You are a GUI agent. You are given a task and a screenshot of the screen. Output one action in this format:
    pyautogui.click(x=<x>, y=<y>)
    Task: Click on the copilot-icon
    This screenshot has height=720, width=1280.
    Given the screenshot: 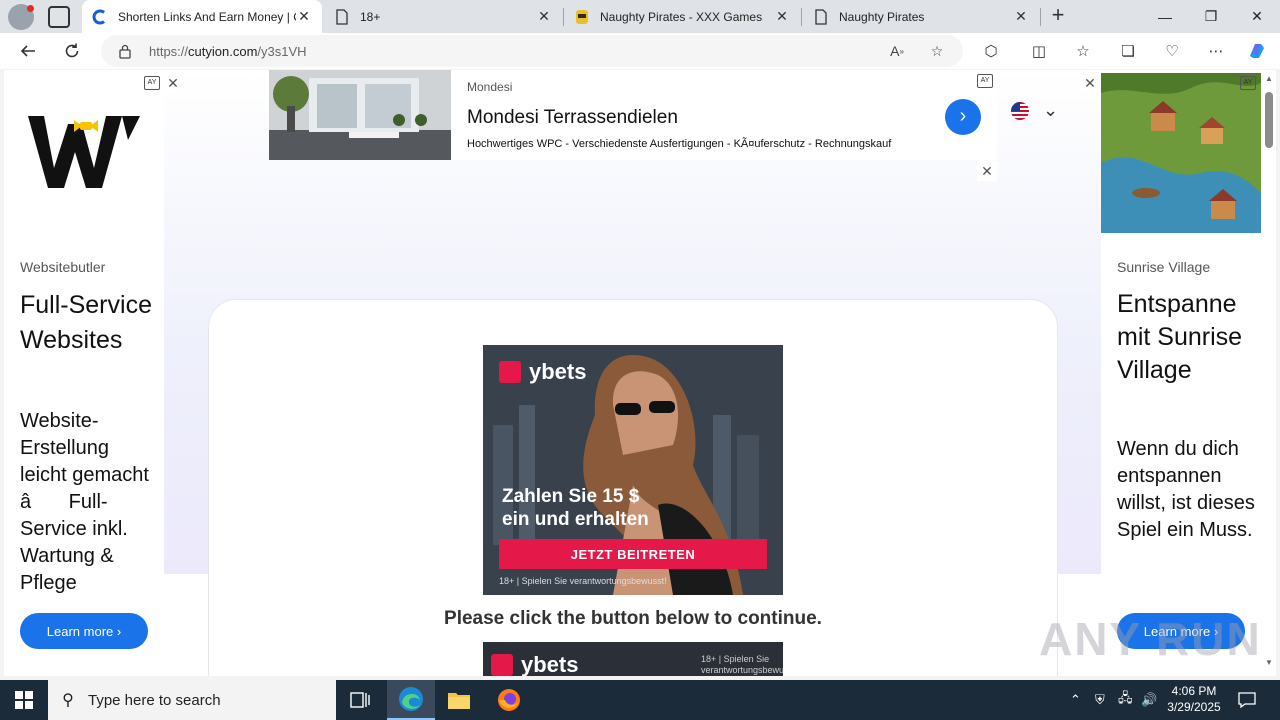 What is the action you would take?
    pyautogui.click(x=1257, y=51)
    